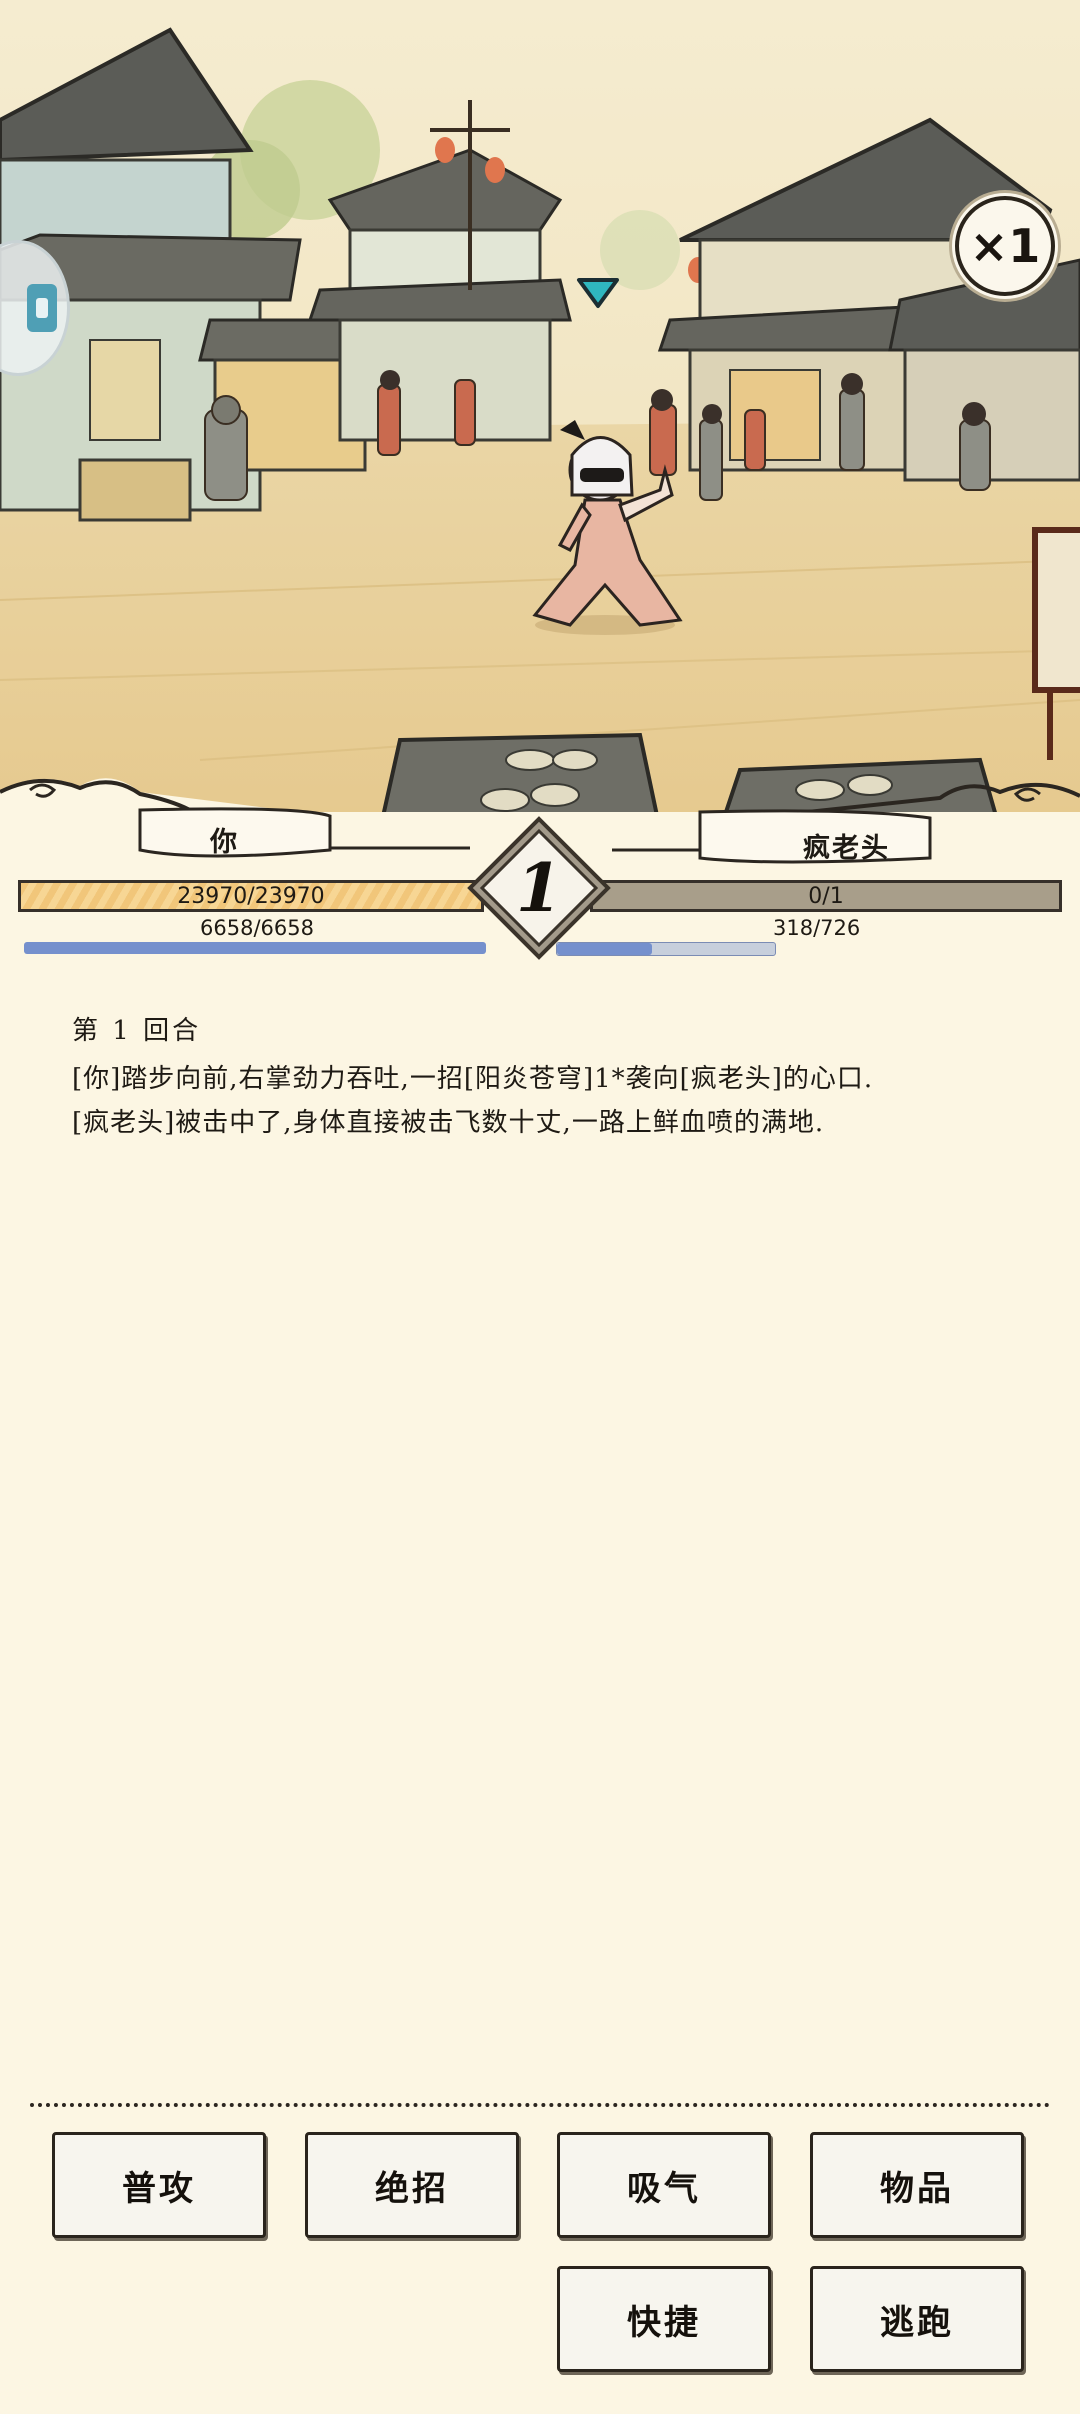 This screenshot has height=2414, width=1080. Describe the element at coordinates (412, 2185) in the screenshot. I see `ultimate-skill-button: 绝招` at that location.